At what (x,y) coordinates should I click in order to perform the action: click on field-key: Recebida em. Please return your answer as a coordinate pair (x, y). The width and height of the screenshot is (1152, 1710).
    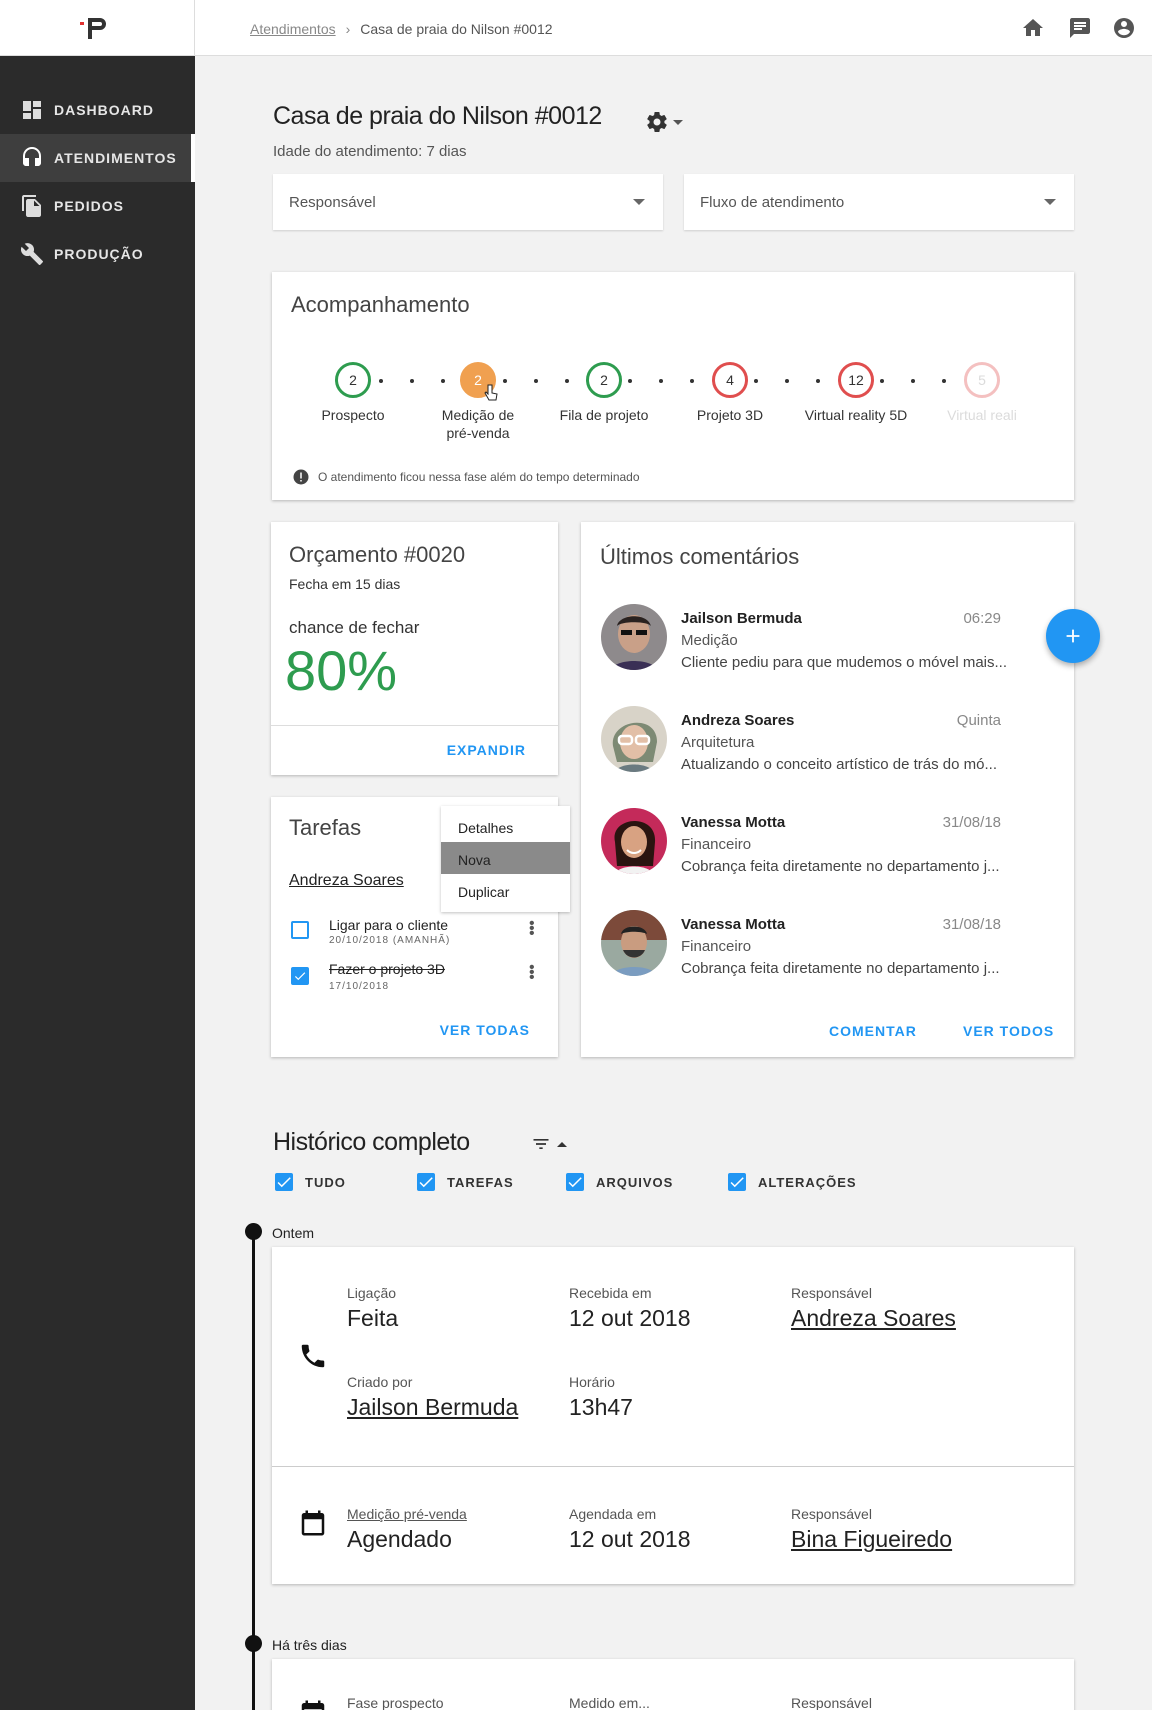
    Looking at the image, I should click on (610, 1293).